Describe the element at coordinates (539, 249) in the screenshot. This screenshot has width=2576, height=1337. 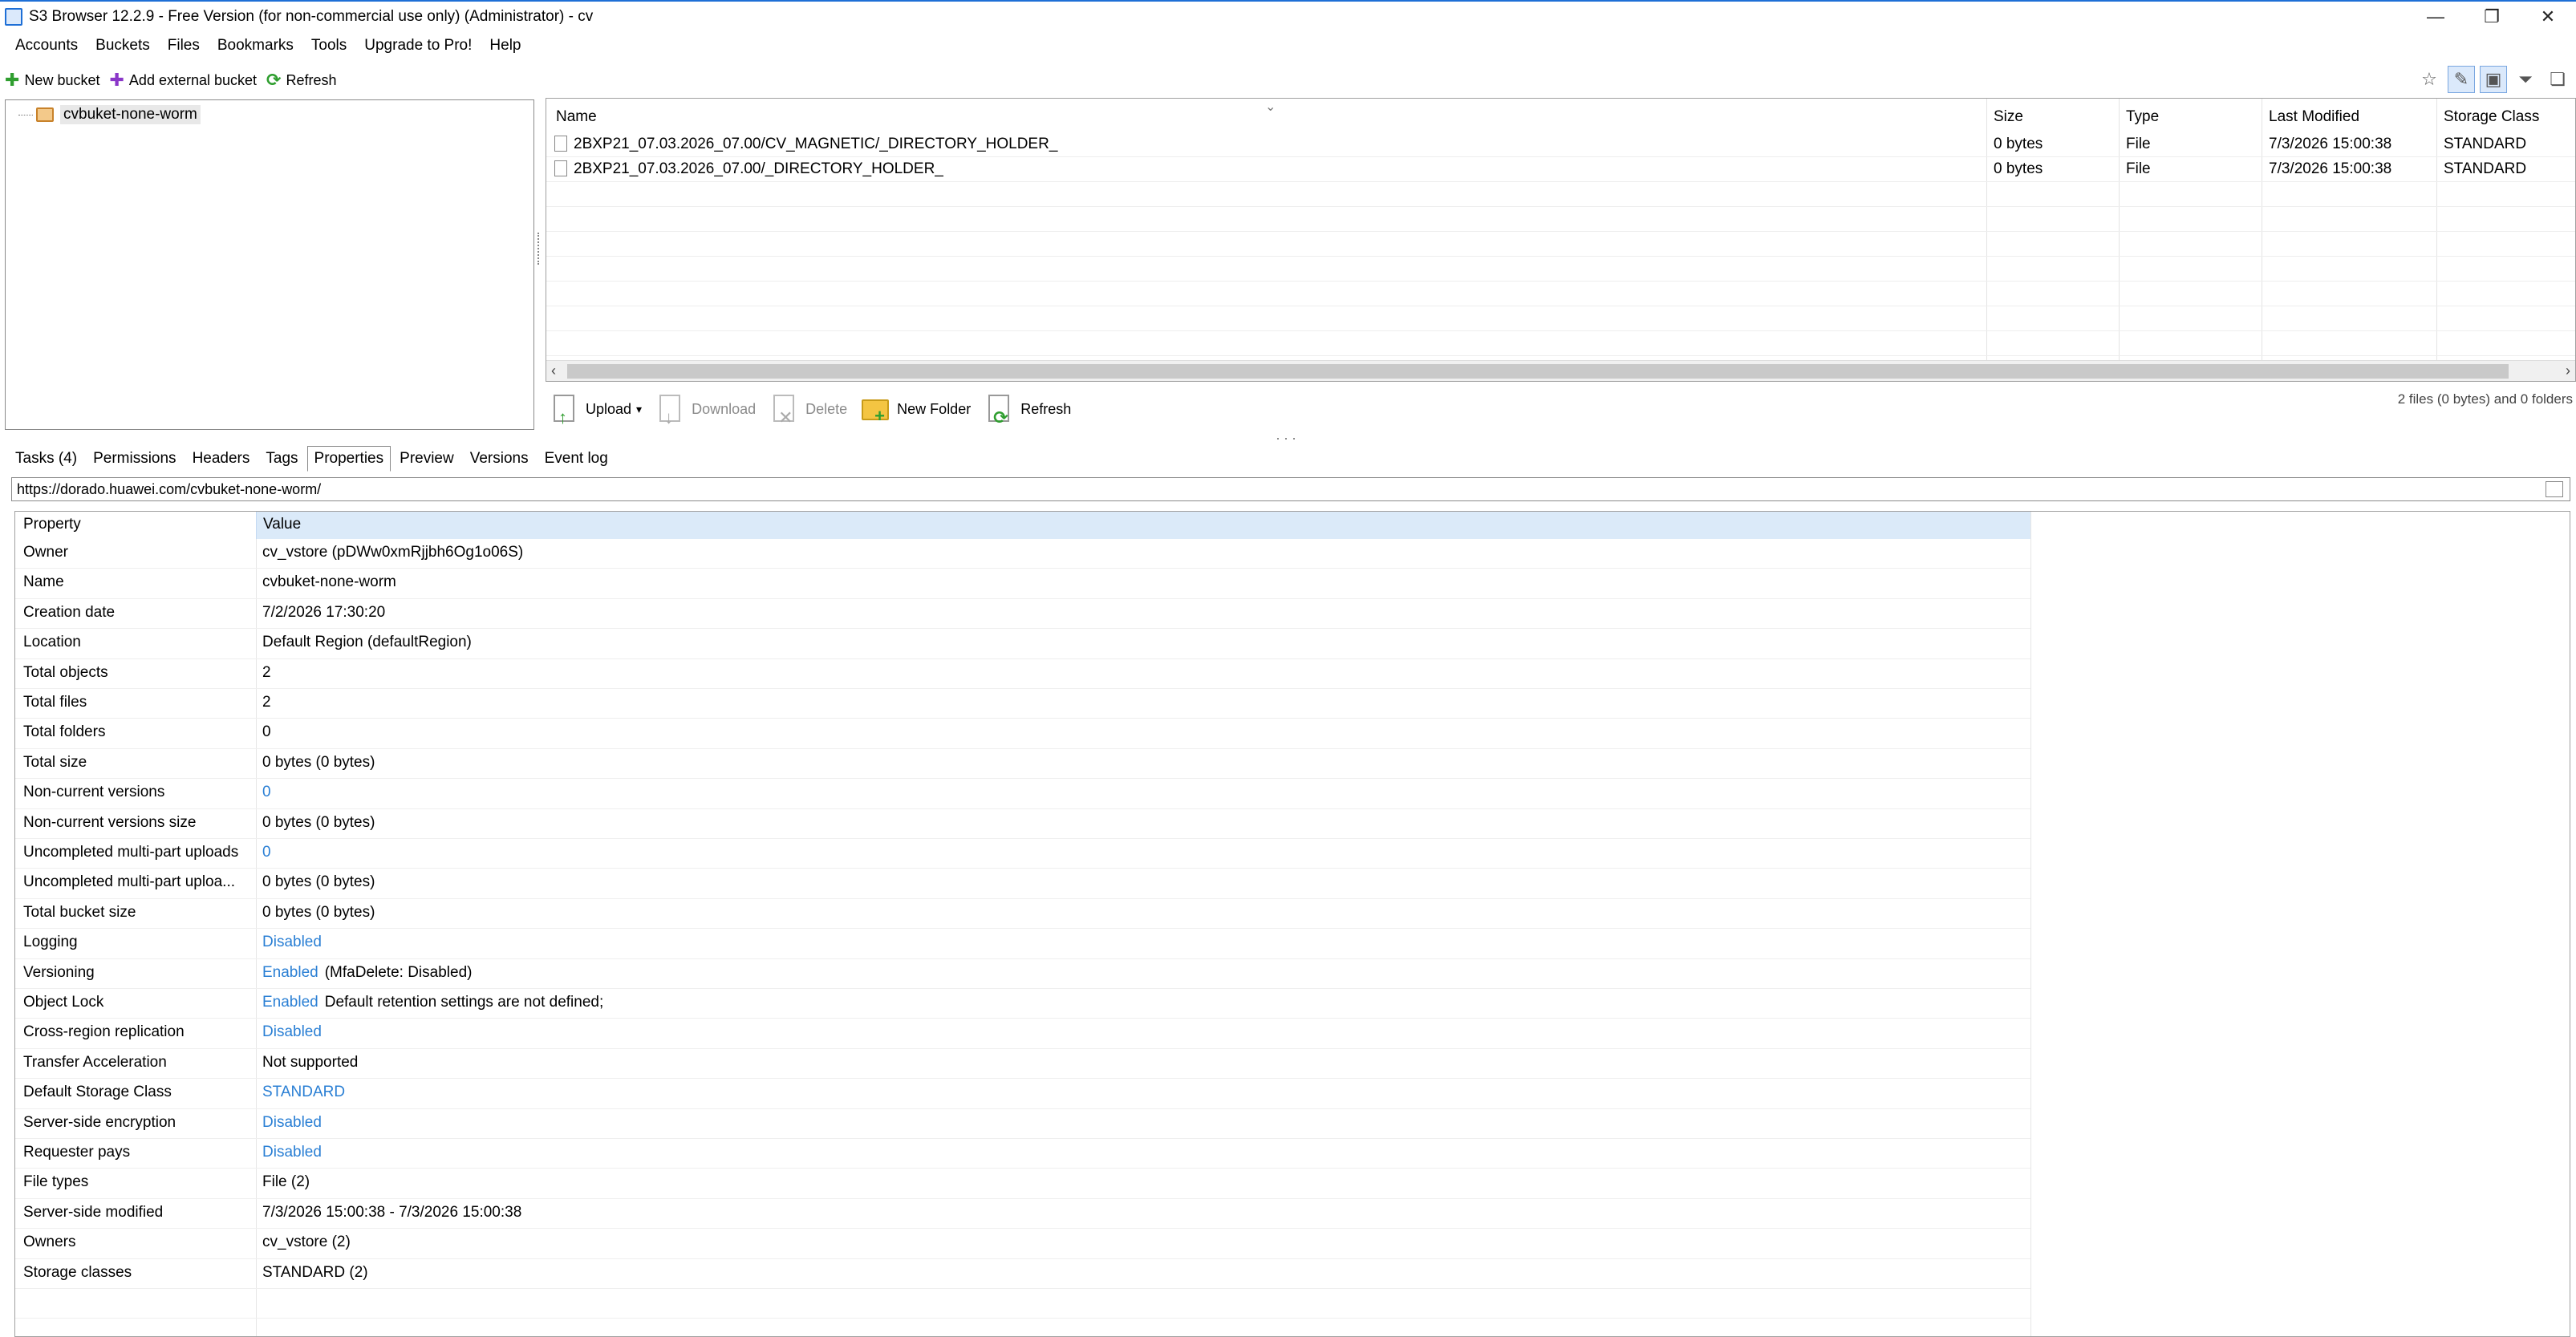
I see `vertical-splitter` at that location.